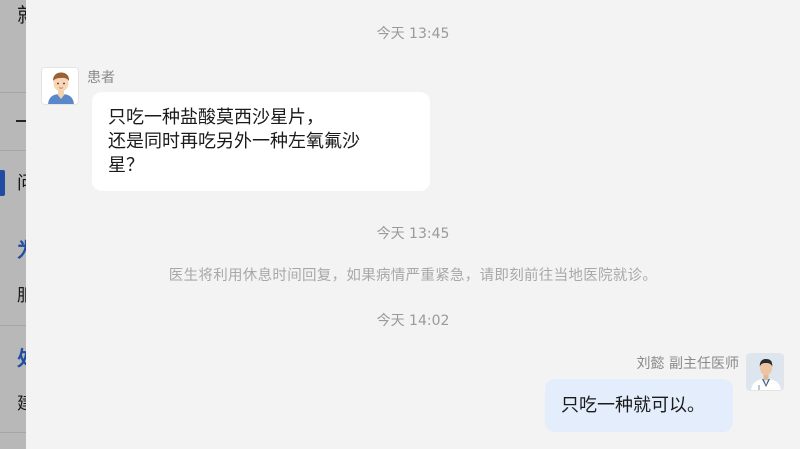 The width and height of the screenshot is (800, 449). Describe the element at coordinates (60, 86) in the screenshot. I see `patient-avatar-icon` at that location.